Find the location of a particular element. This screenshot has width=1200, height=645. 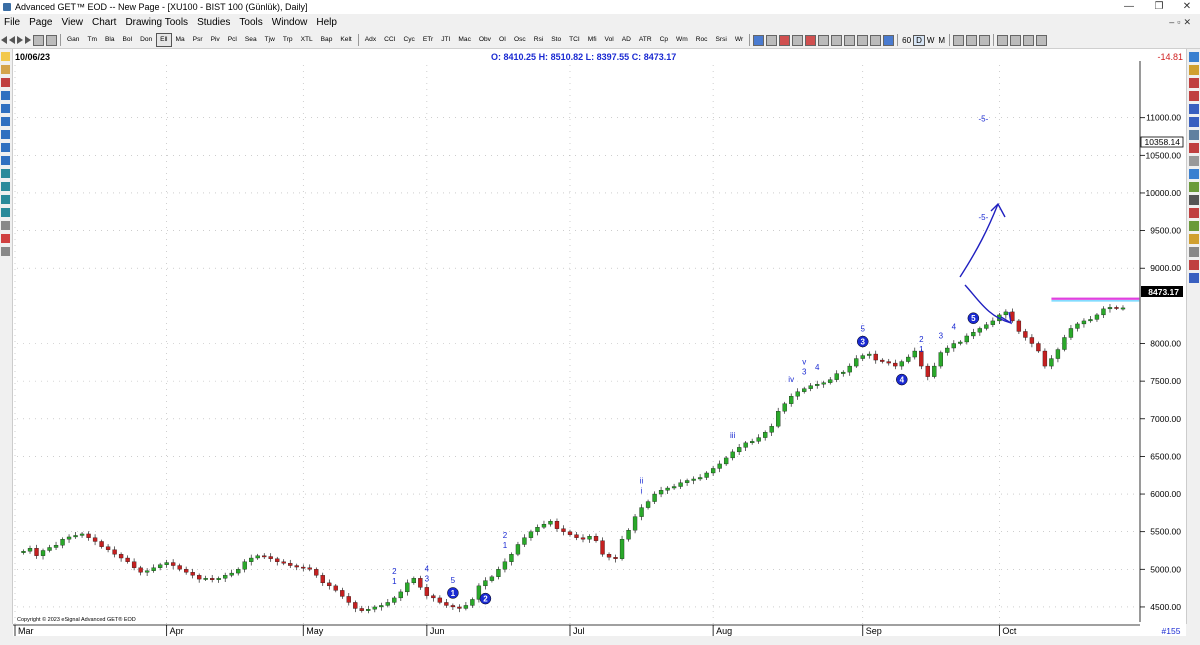

toolbar-oi-button: OI is located at coordinates (502, 40).